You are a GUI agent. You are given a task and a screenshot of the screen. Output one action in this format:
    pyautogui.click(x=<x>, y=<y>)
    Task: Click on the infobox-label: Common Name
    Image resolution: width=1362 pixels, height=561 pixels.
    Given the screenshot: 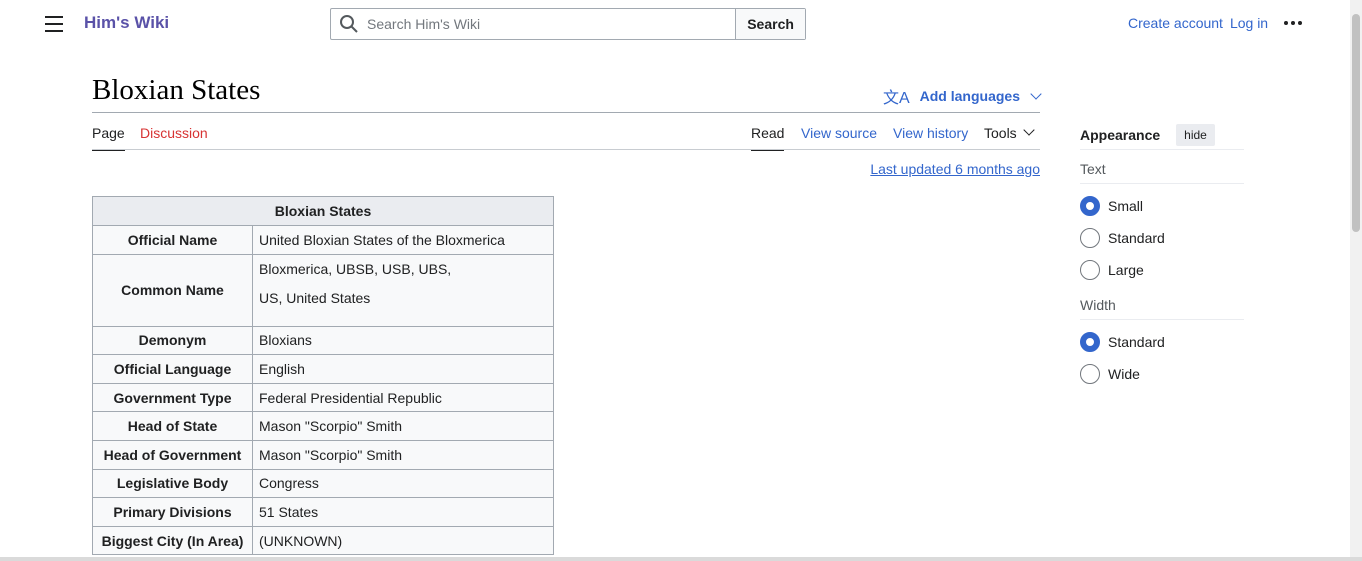 What is the action you would take?
    pyautogui.click(x=172, y=290)
    